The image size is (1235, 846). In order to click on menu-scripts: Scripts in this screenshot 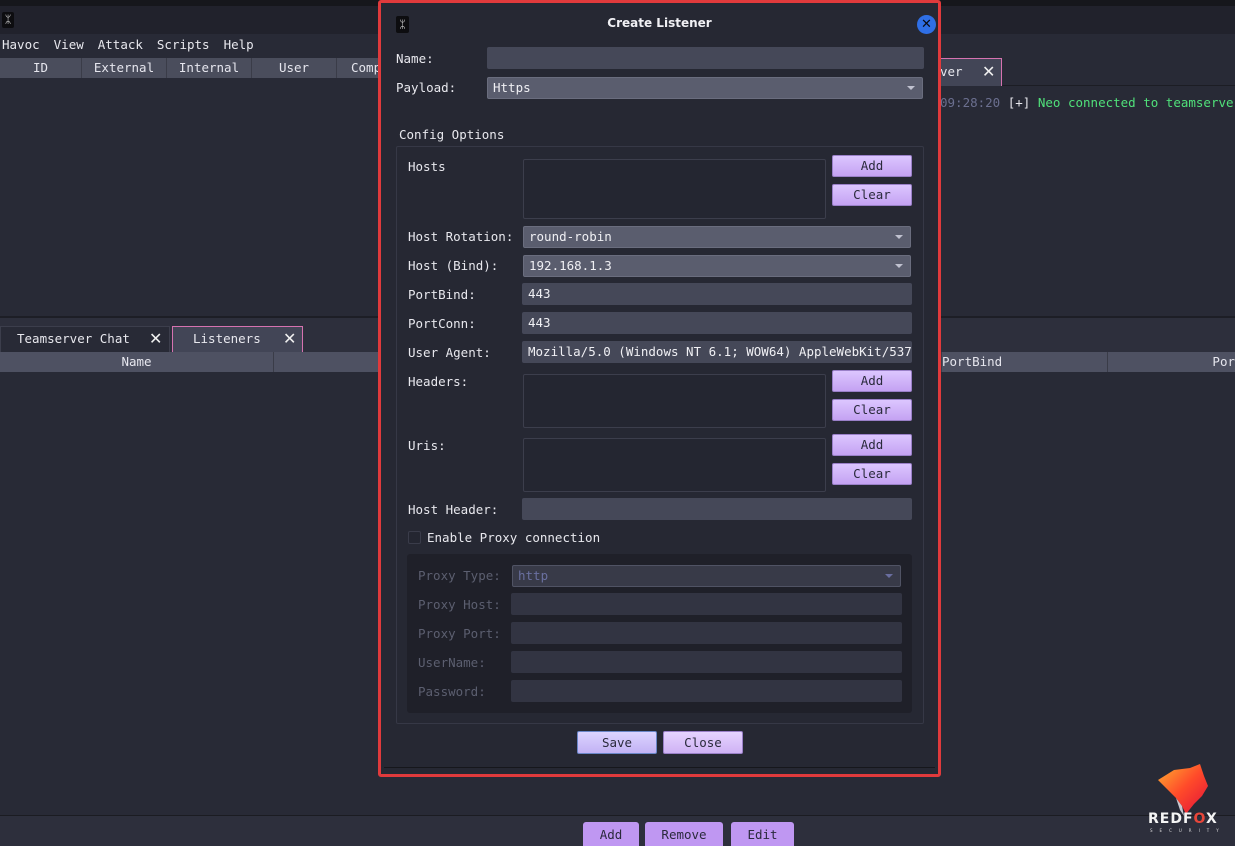, I will do `click(186, 45)`.